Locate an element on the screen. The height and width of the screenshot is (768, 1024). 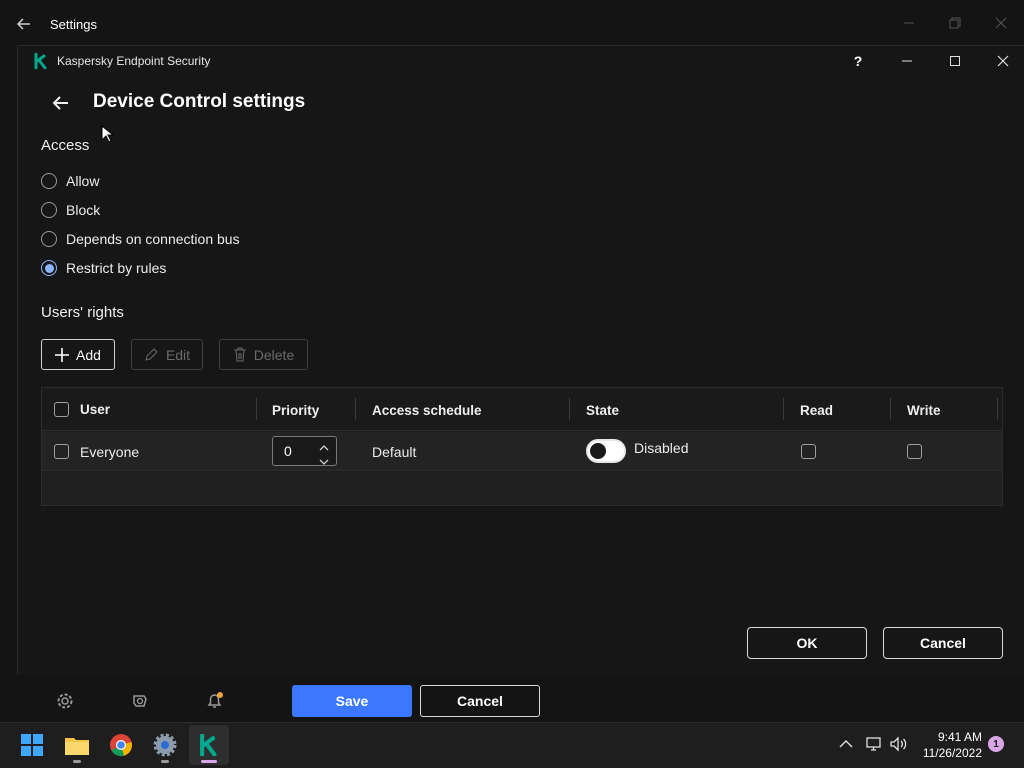
table-header is located at coordinates (522, 409).